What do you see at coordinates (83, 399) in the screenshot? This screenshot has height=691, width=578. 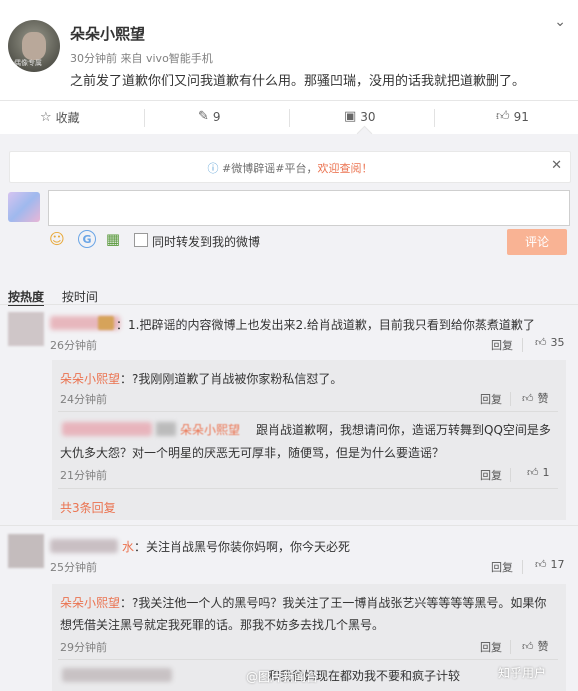 I see `reply-time: 24分钟前` at bounding box center [83, 399].